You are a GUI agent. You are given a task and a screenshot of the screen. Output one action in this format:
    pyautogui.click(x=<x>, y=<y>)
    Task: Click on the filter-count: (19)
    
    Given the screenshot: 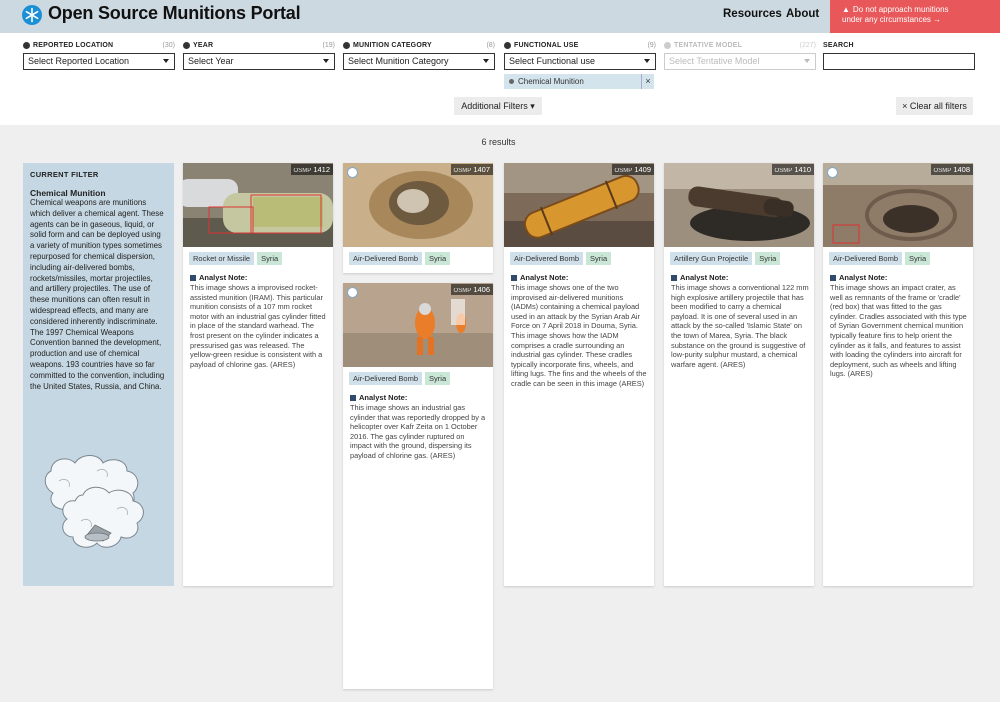 What is the action you would take?
    pyautogui.click(x=328, y=45)
    